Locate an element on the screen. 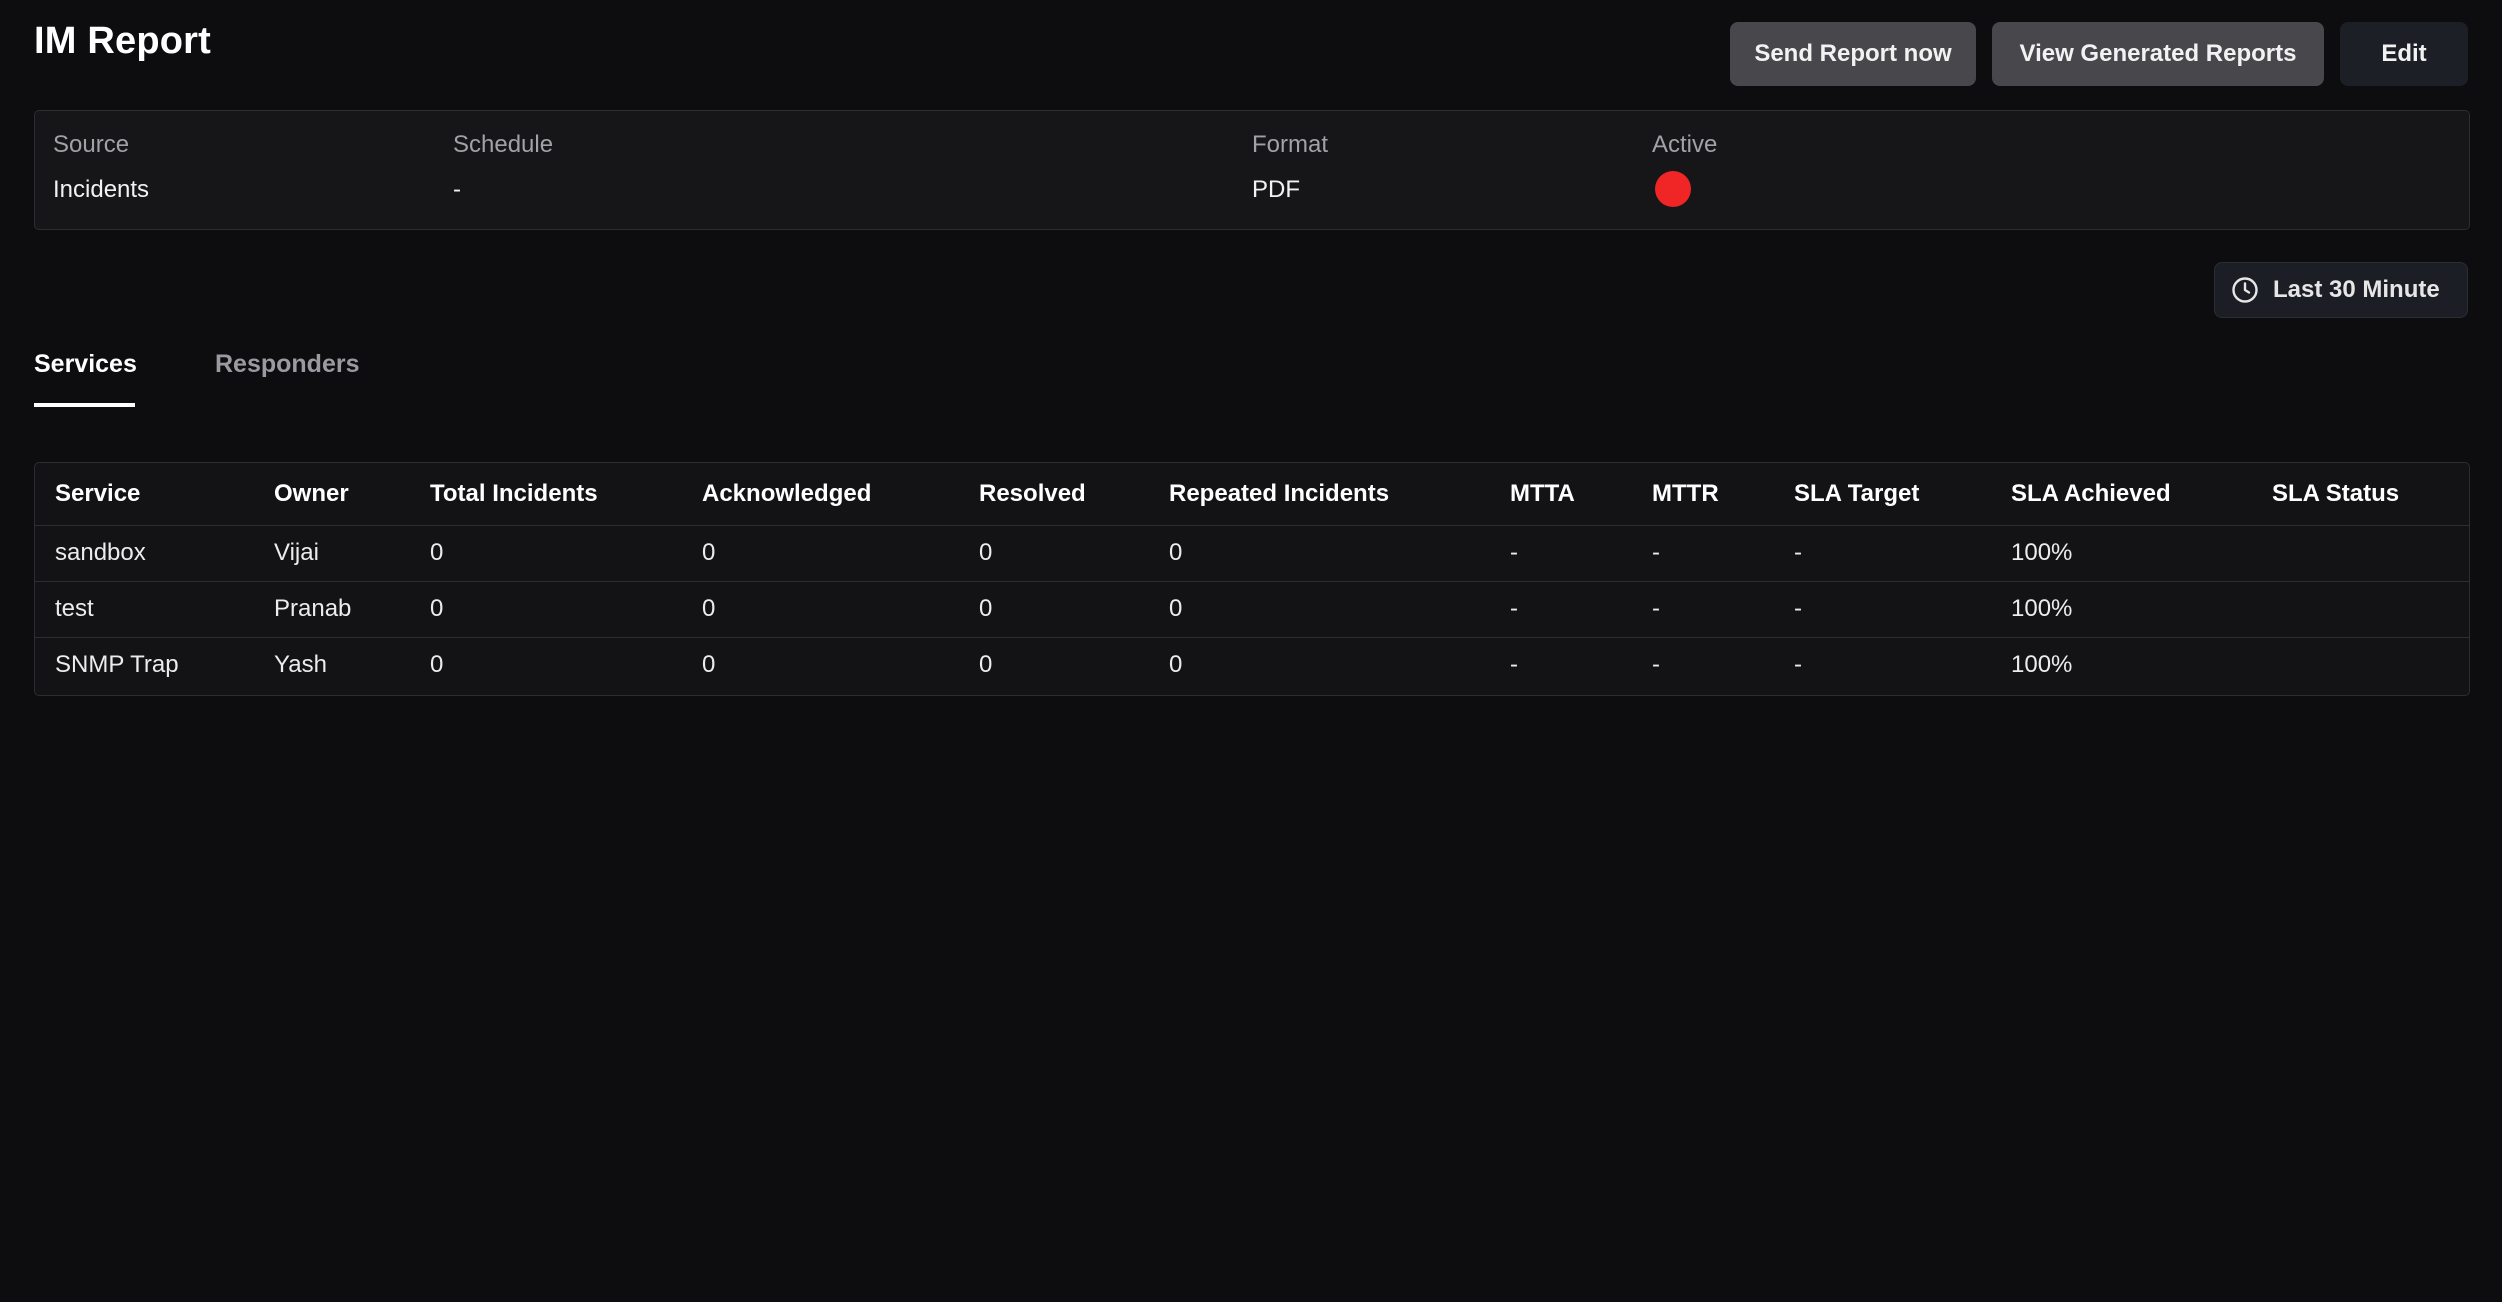  schedule-label: Schedule is located at coordinates (503, 144).